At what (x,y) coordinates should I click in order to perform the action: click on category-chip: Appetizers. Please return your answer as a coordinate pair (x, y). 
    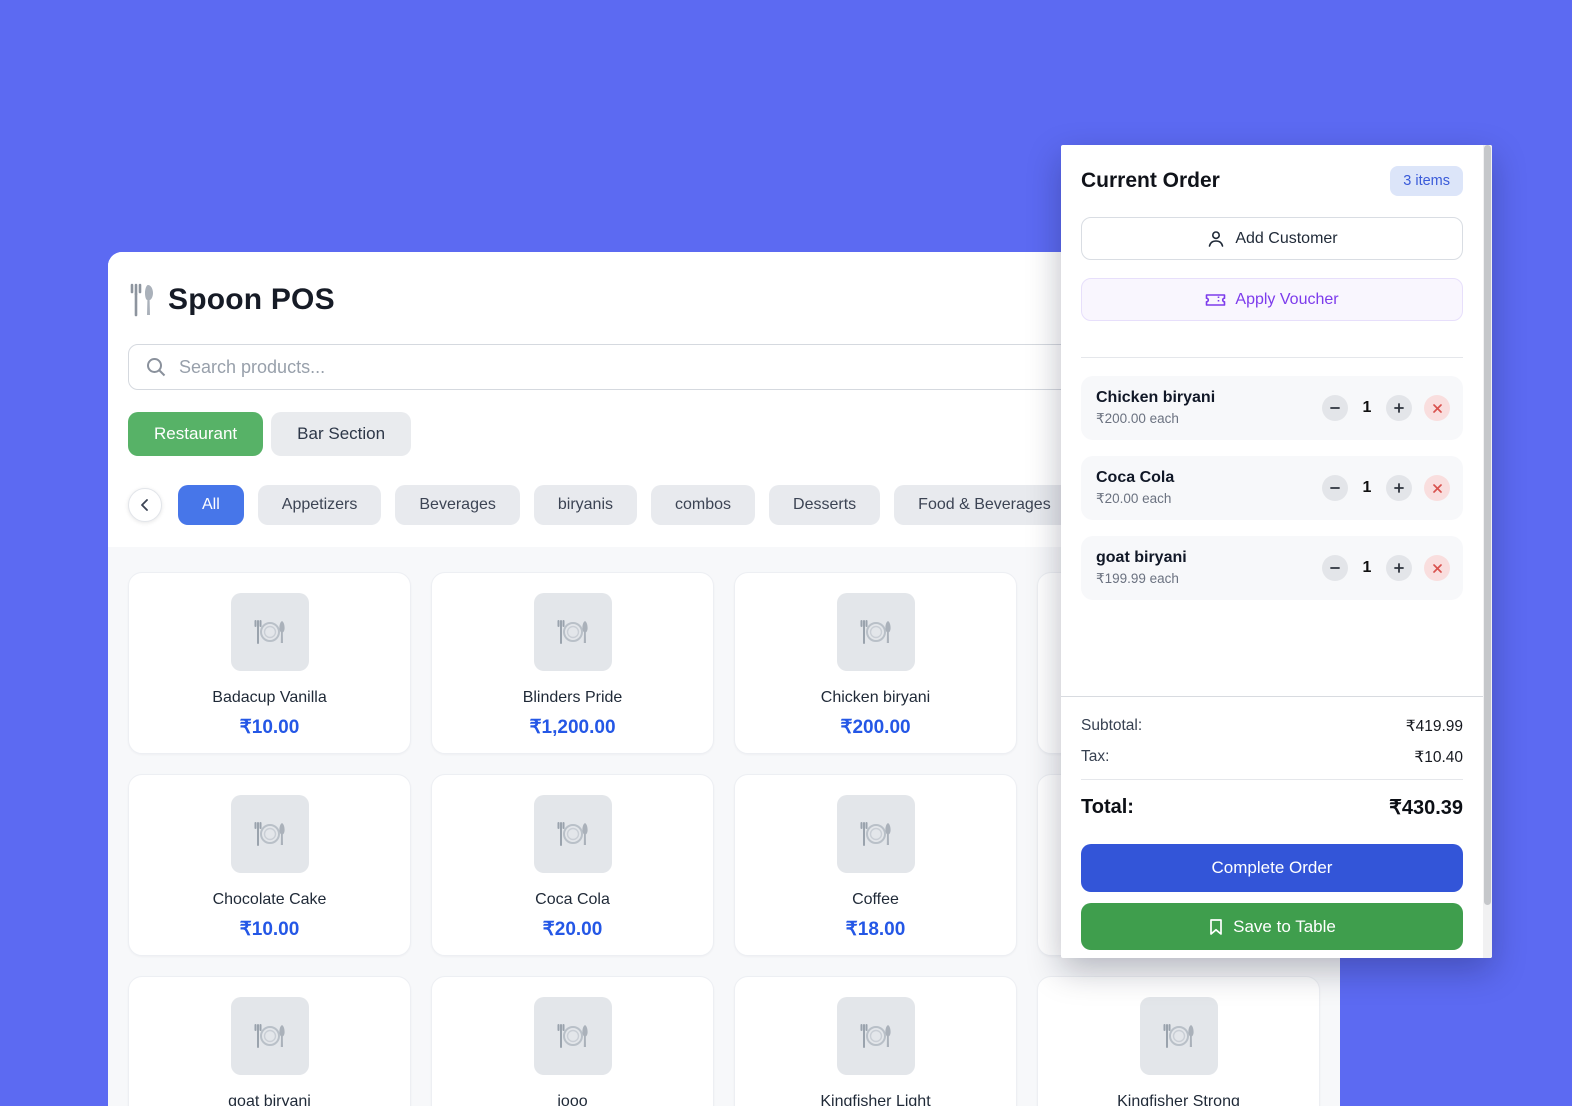
    Looking at the image, I should click on (319, 505).